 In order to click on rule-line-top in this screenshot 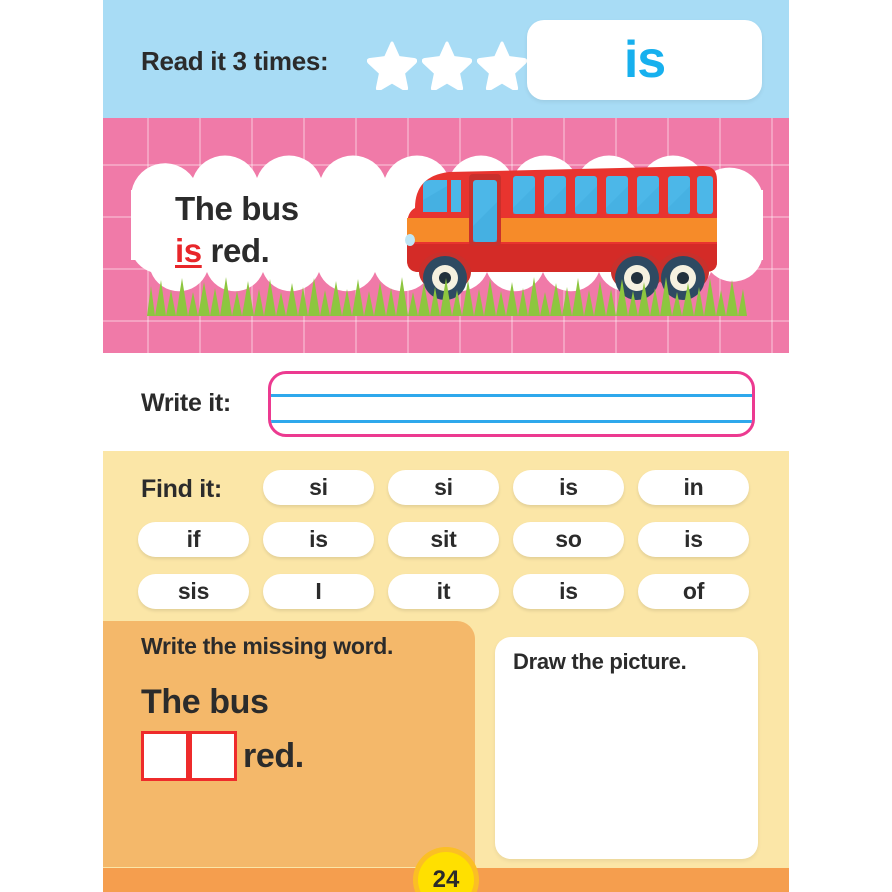, I will do `click(511, 395)`.